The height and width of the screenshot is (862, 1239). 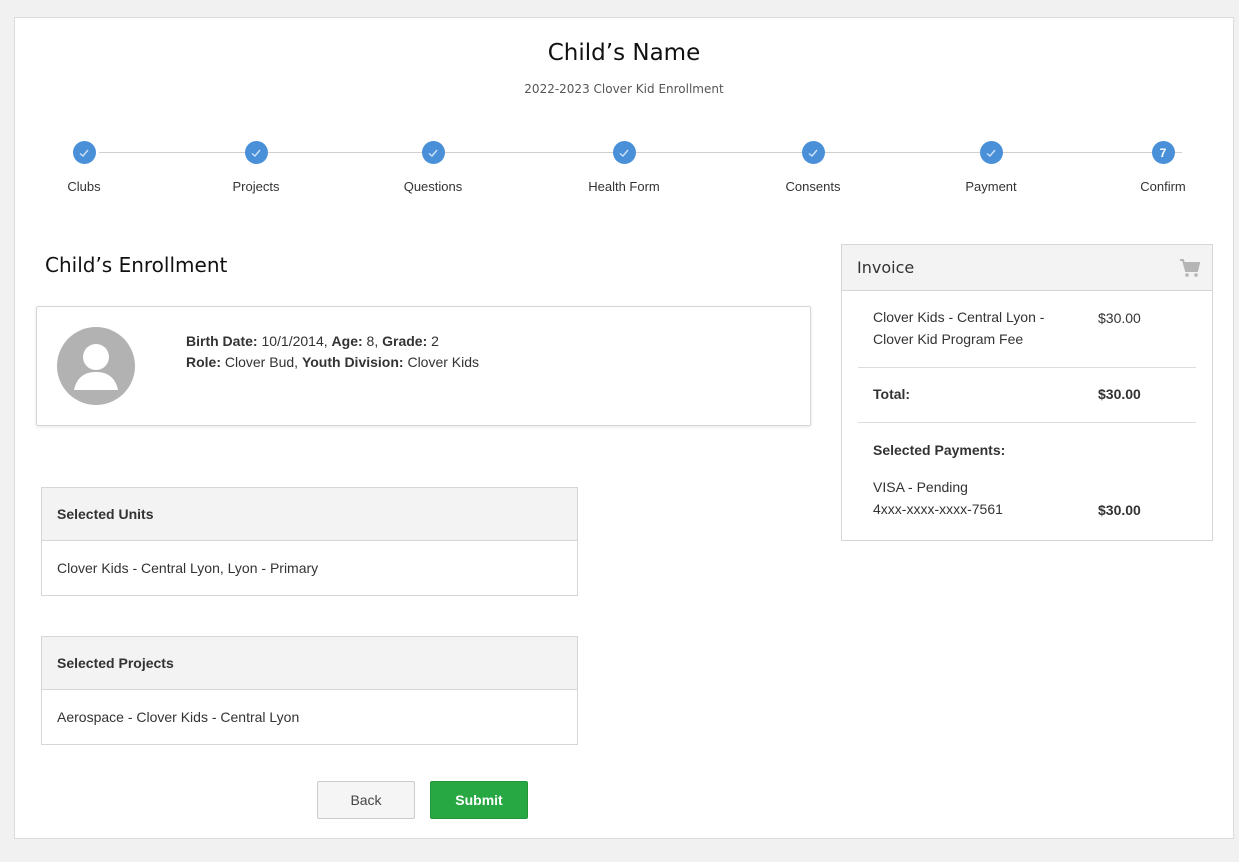 What do you see at coordinates (813, 167) in the screenshot?
I see `step-consents: Consents` at bounding box center [813, 167].